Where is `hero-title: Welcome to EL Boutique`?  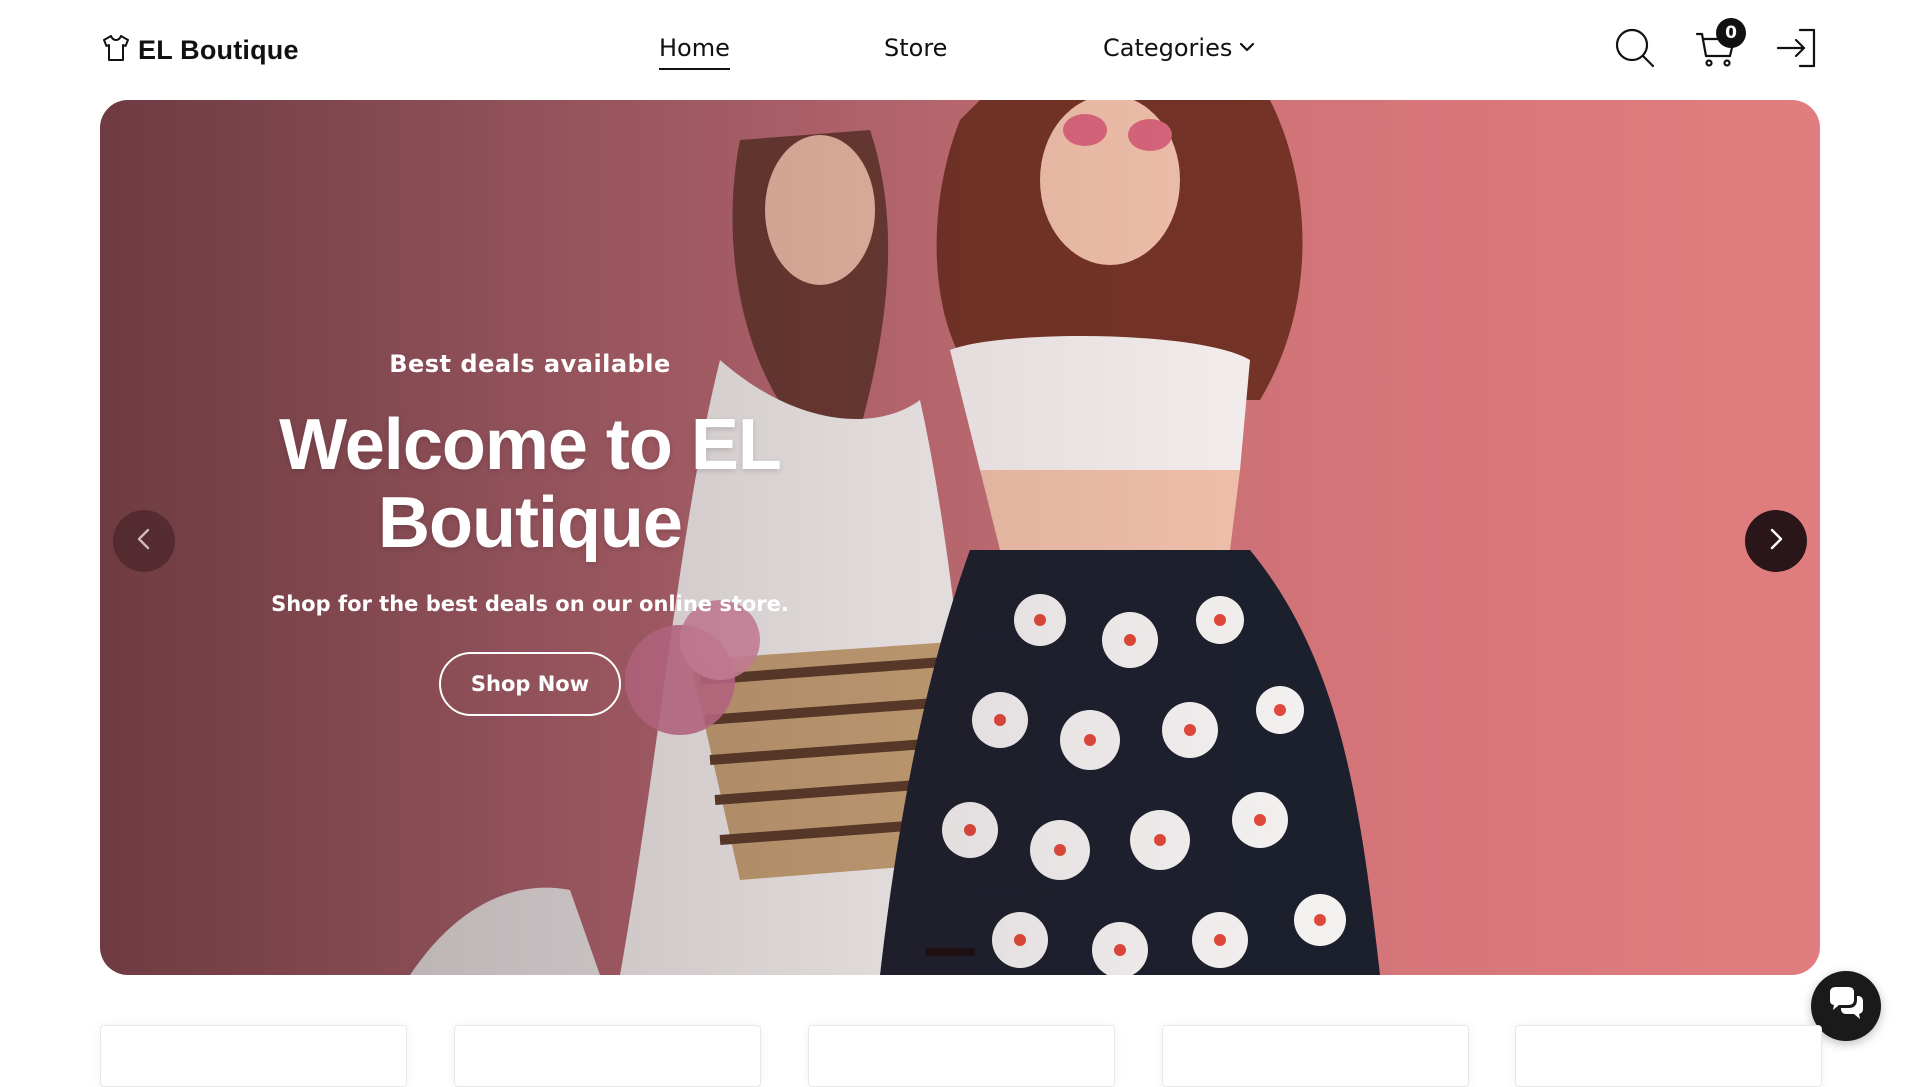
hero-title: Welcome to EL Boutique is located at coordinates (530, 484).